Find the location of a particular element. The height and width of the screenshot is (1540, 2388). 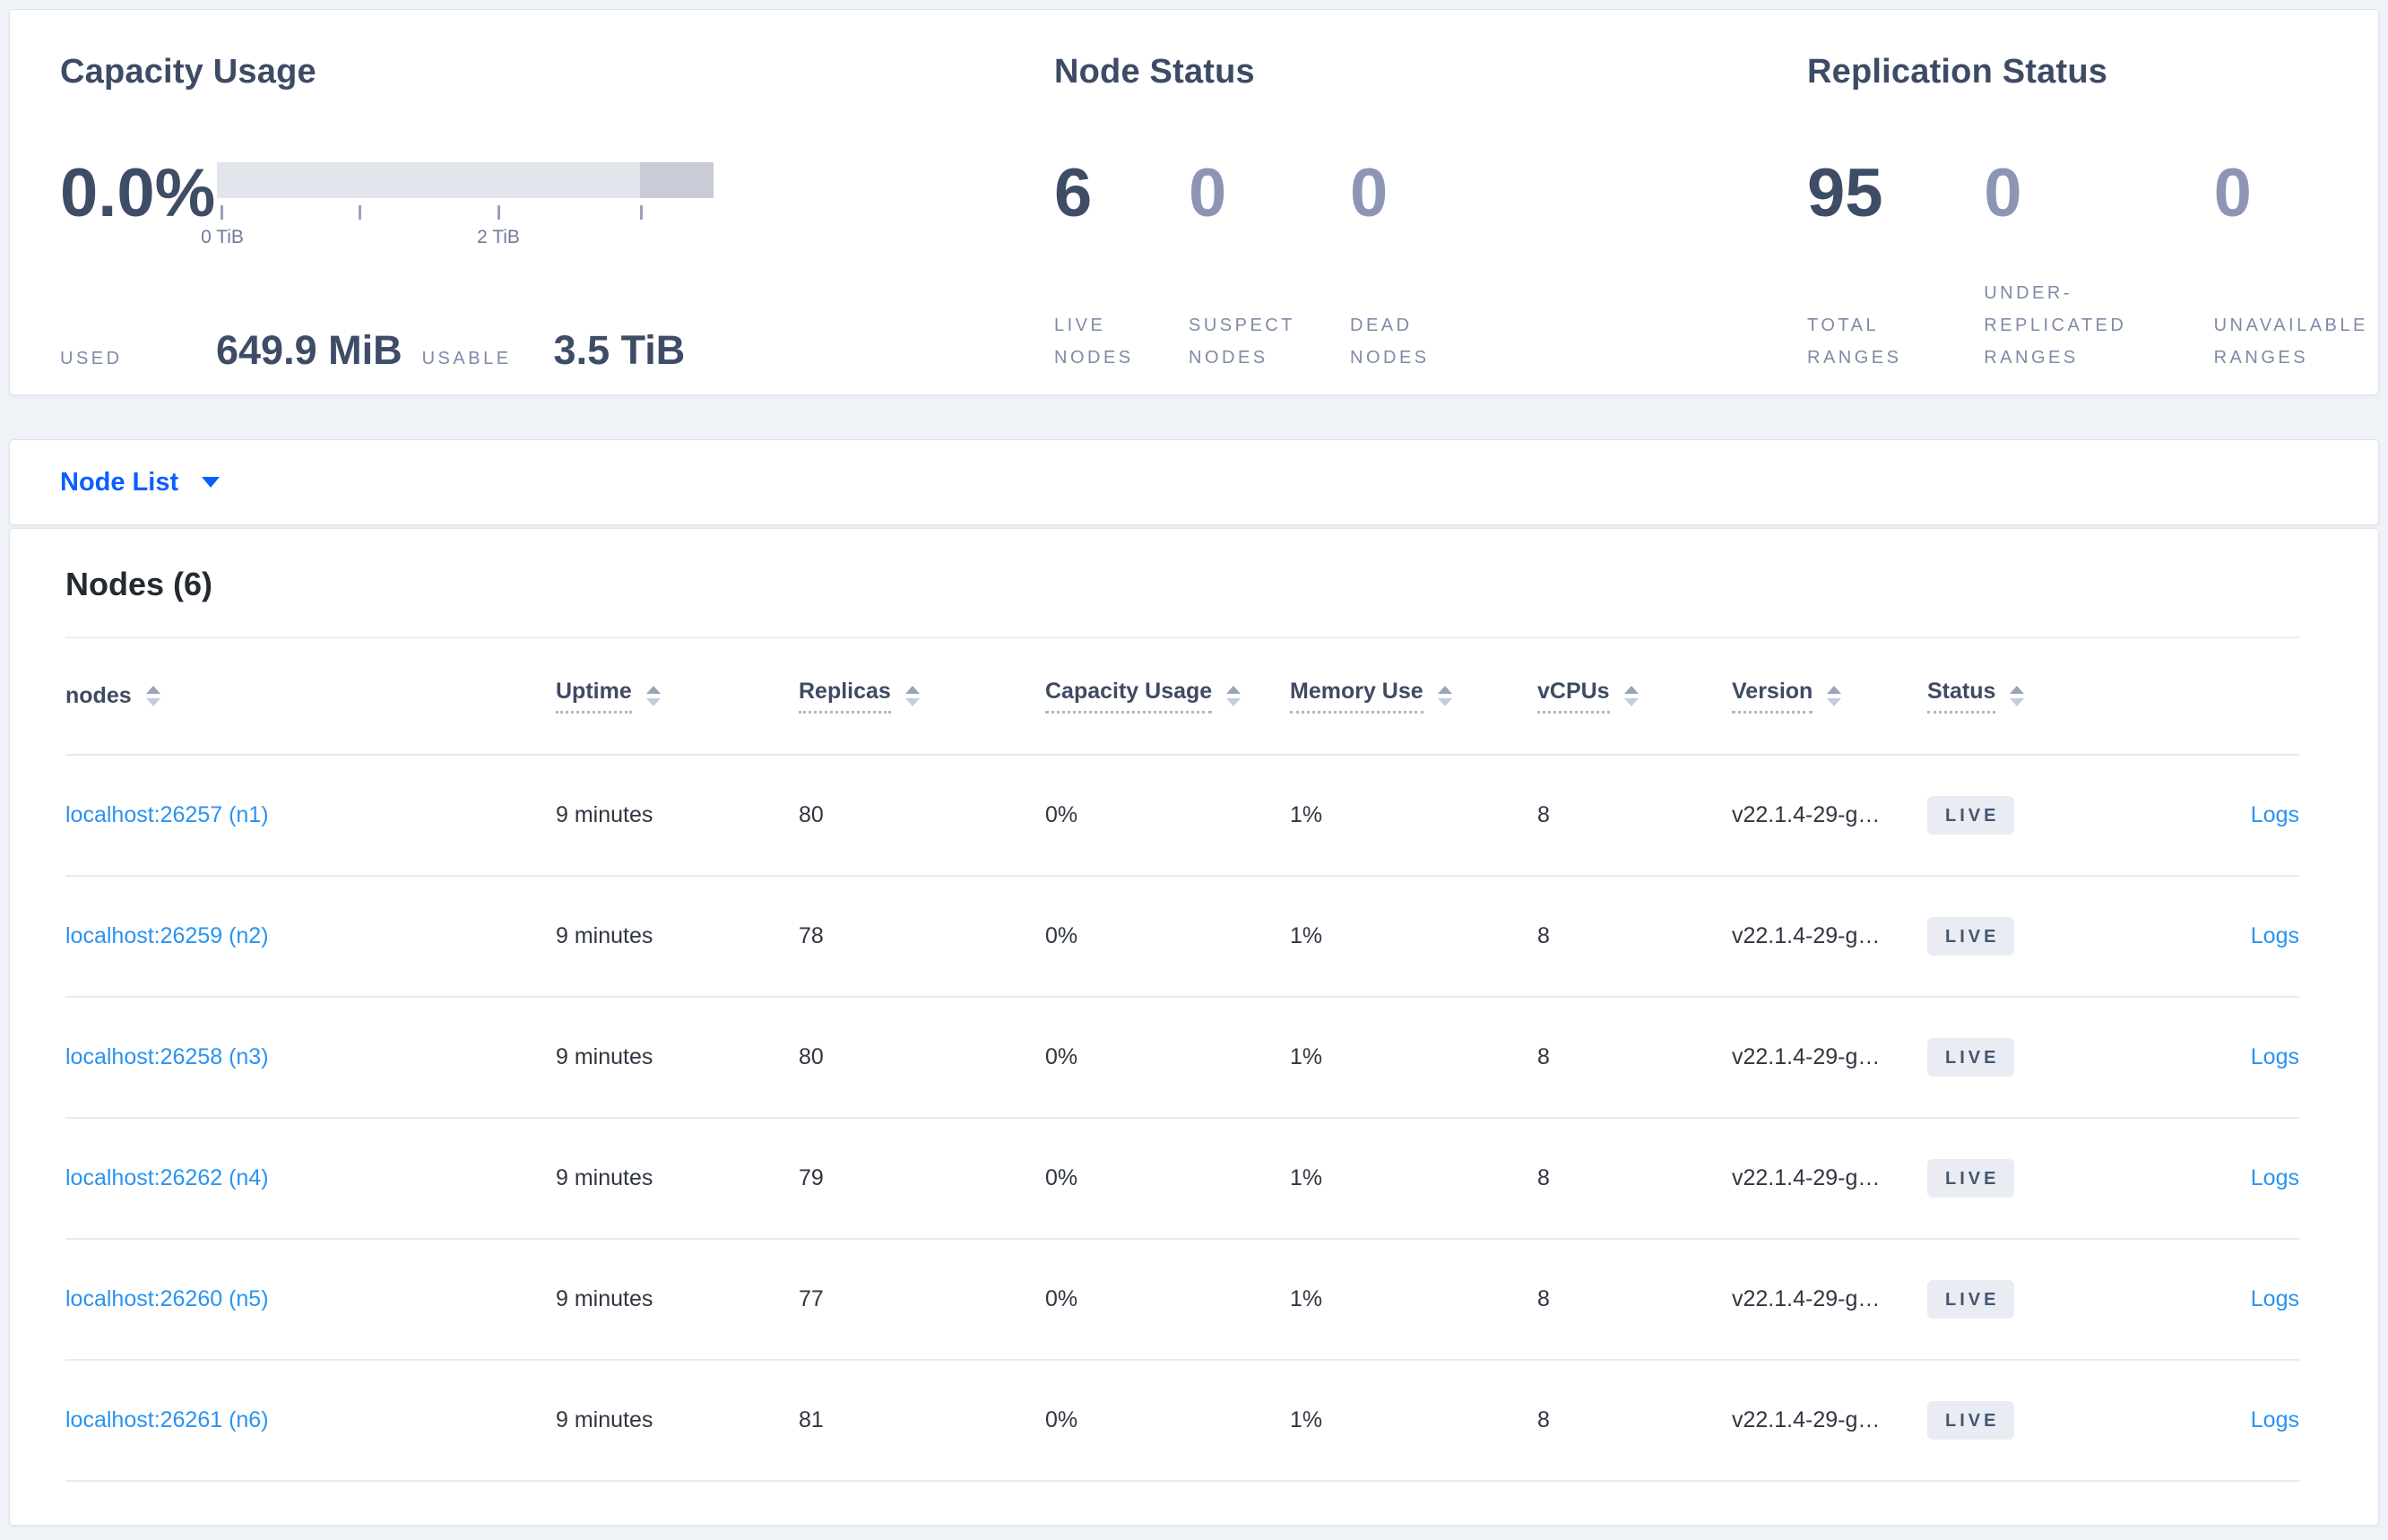

node-link: localhost:26258 (n3) is located at coordinates (167, 1057).